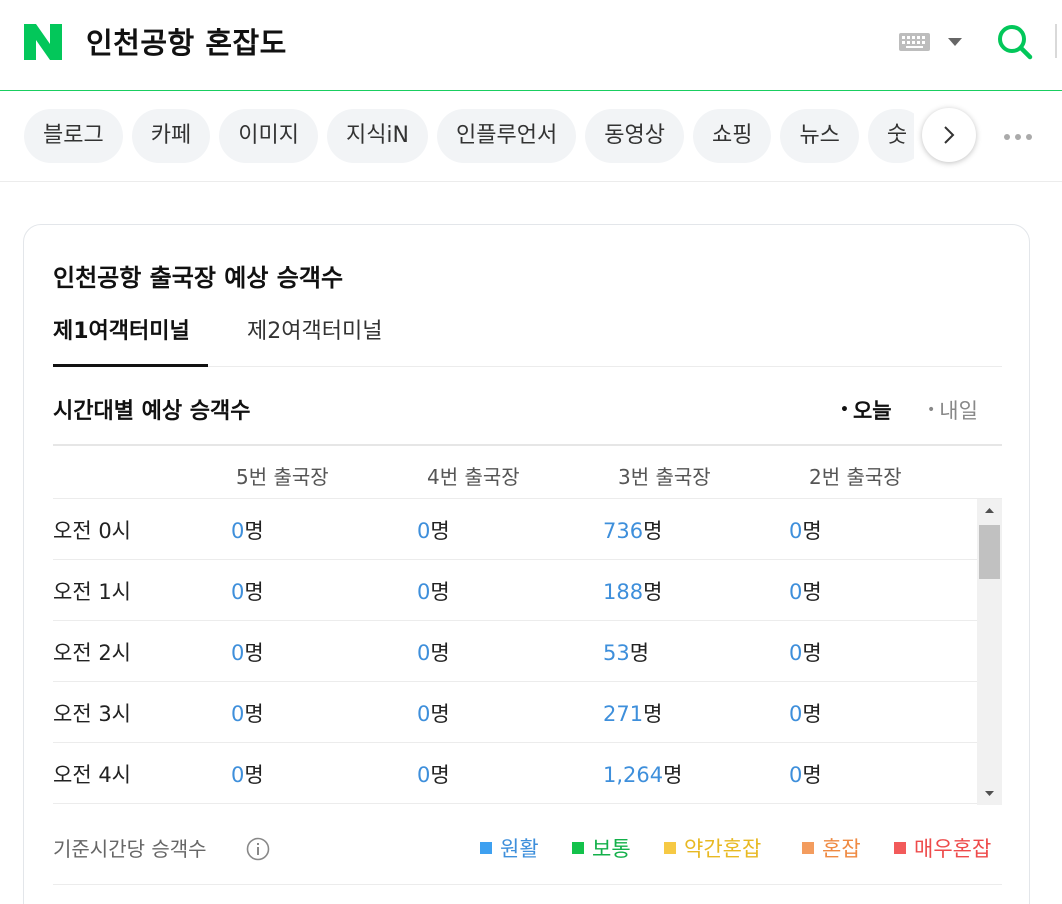 This screenshot has height=904, width=1062. Describe the element at coordinates (633, 714) in the screenshot. I see `value-cell: 271명` at that location.